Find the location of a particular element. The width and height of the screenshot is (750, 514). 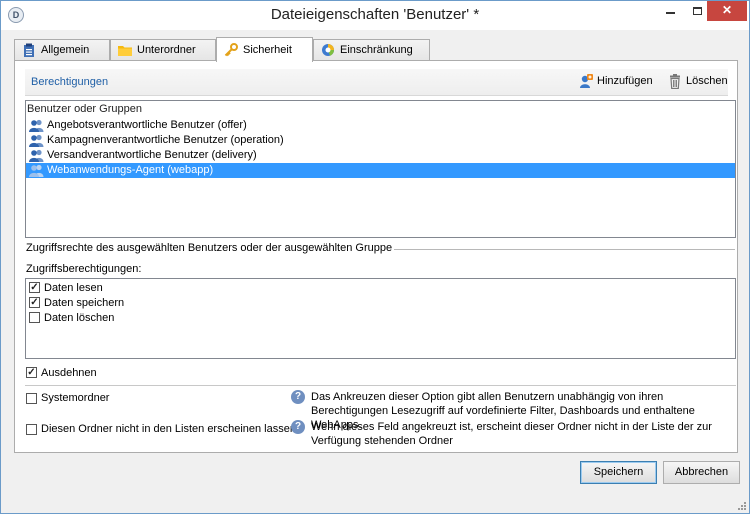

title-bar: D Dateieigenschaften 'Benutzer' * ✕ is located at coordinates (375, 15).